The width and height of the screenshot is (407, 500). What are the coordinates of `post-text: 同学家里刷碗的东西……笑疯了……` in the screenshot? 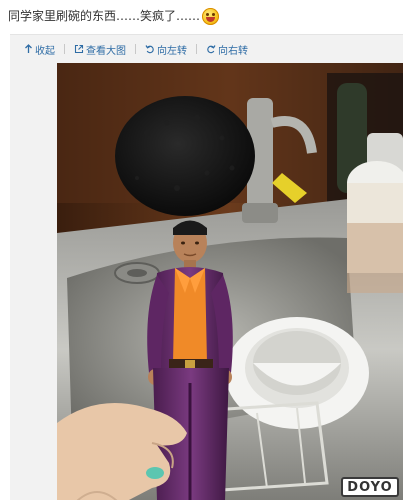 It's located at (104, 16).